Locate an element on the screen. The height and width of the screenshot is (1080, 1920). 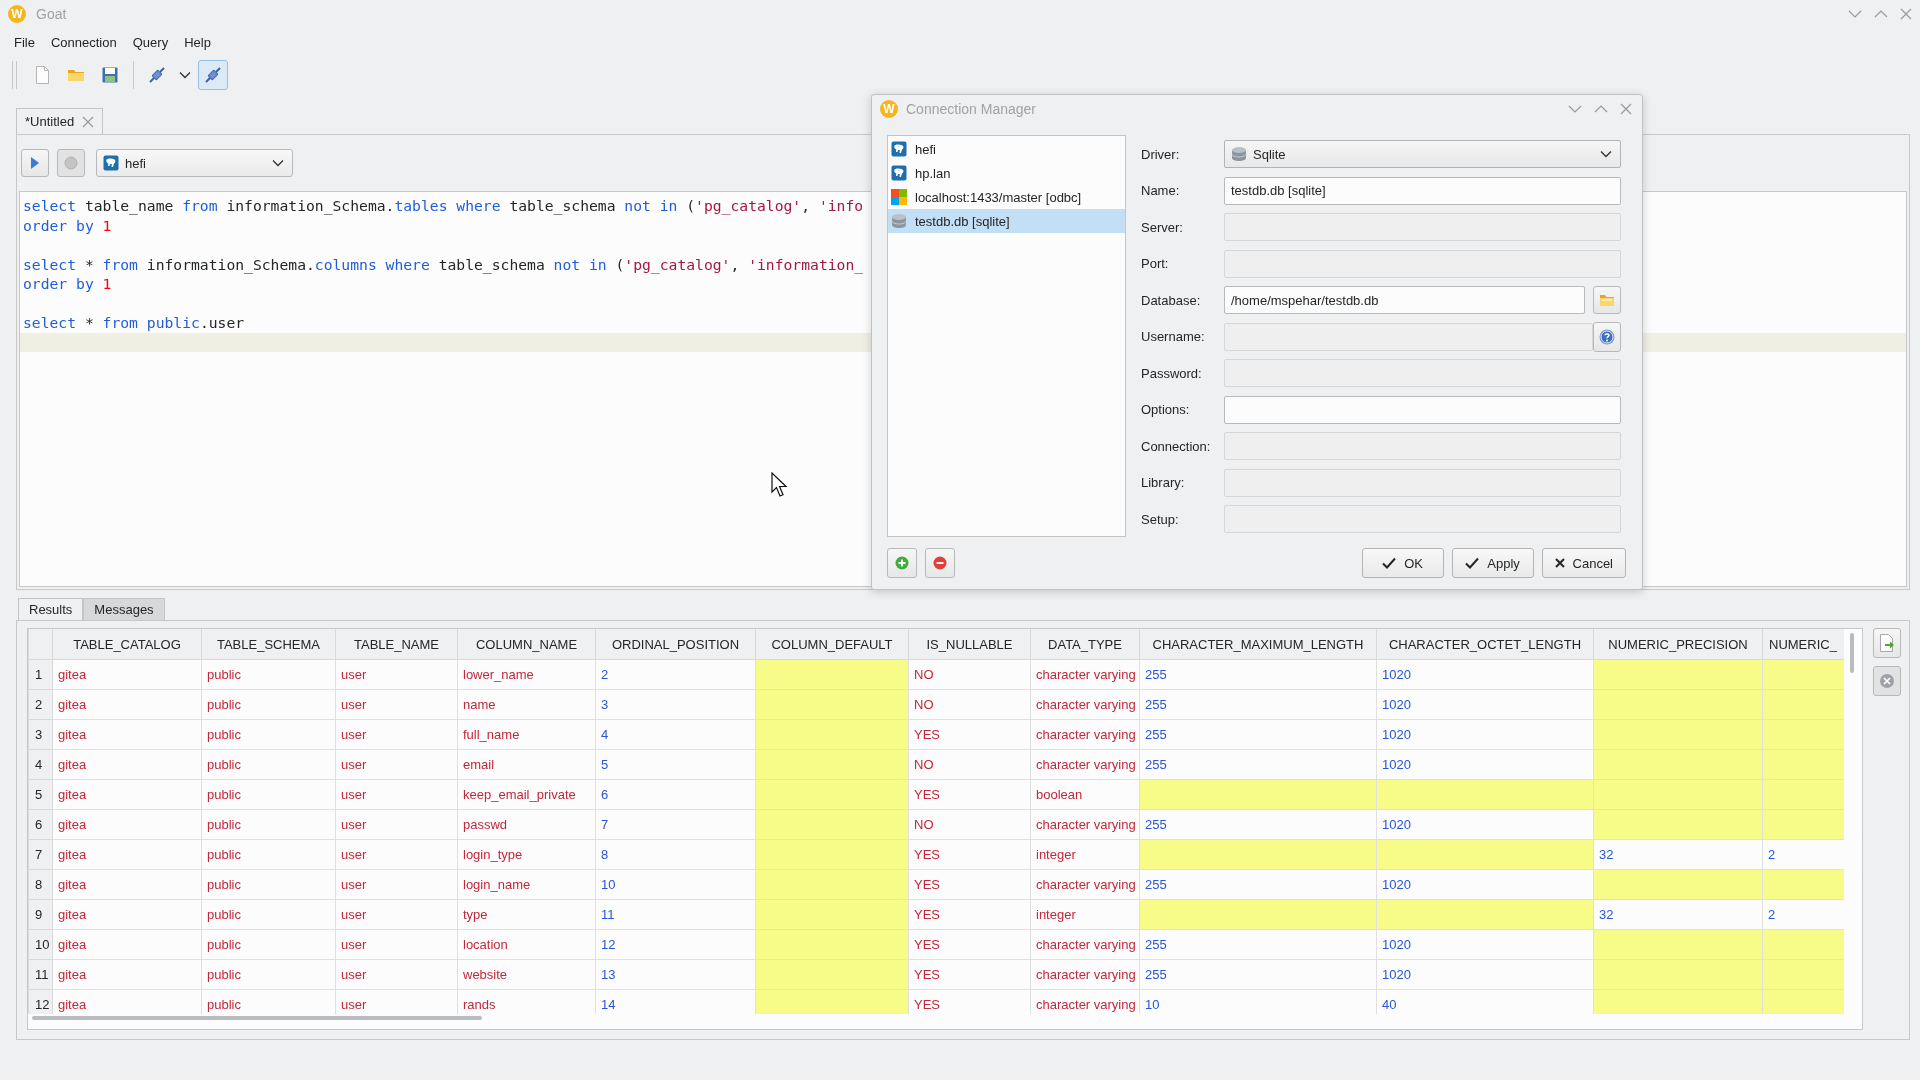
table-cell: 10 is located at coordinates (675, 884).